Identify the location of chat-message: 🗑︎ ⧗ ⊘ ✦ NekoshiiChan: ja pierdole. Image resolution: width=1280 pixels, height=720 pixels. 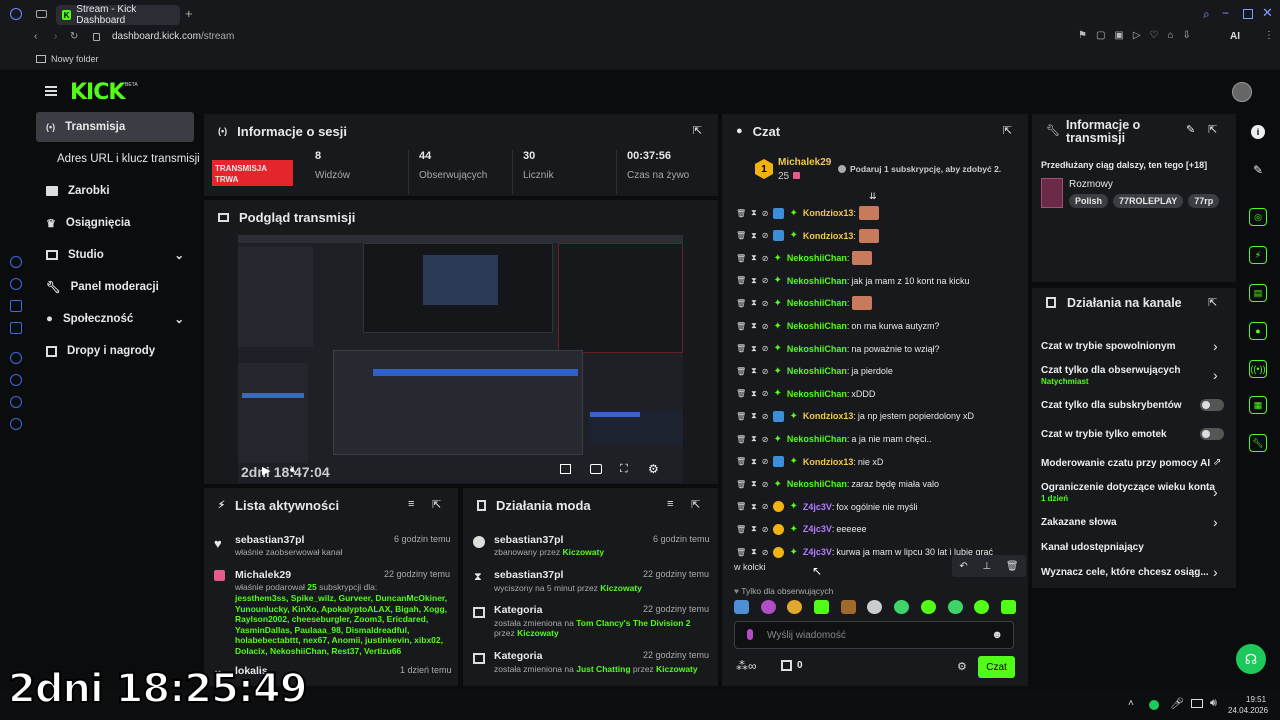
(876, 371).